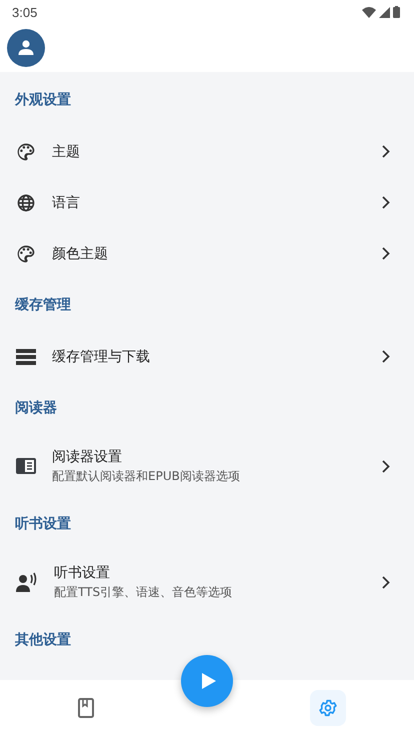  I want to click on globe-icon, so click(26, 202).